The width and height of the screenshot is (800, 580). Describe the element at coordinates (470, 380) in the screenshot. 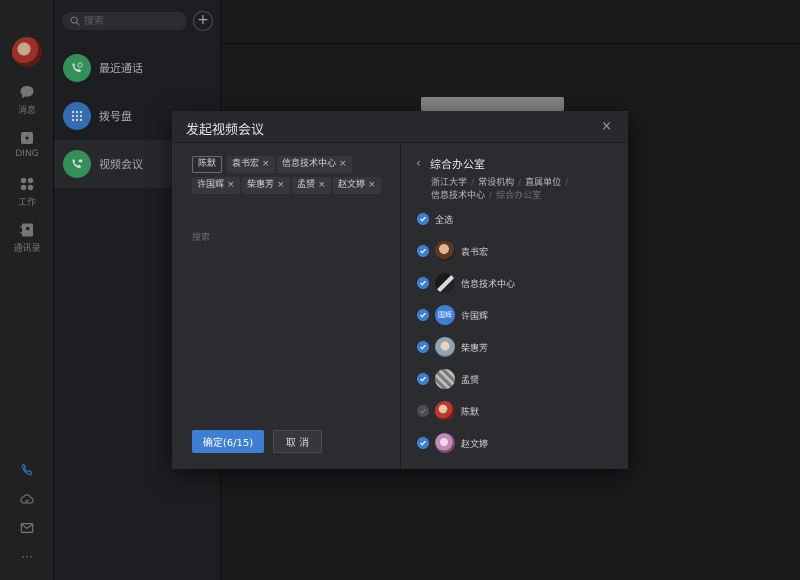

I see `member-name: 孟赟` at that location.